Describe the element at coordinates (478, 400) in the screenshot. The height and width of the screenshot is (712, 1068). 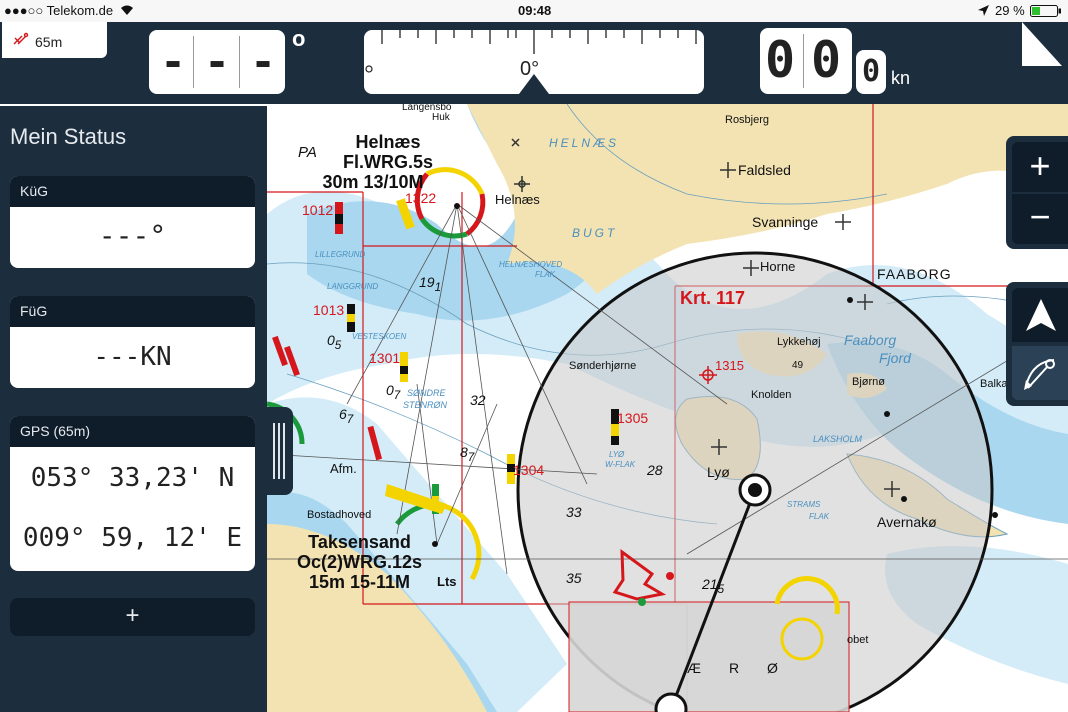
I see `depth-32: 32` at that location.